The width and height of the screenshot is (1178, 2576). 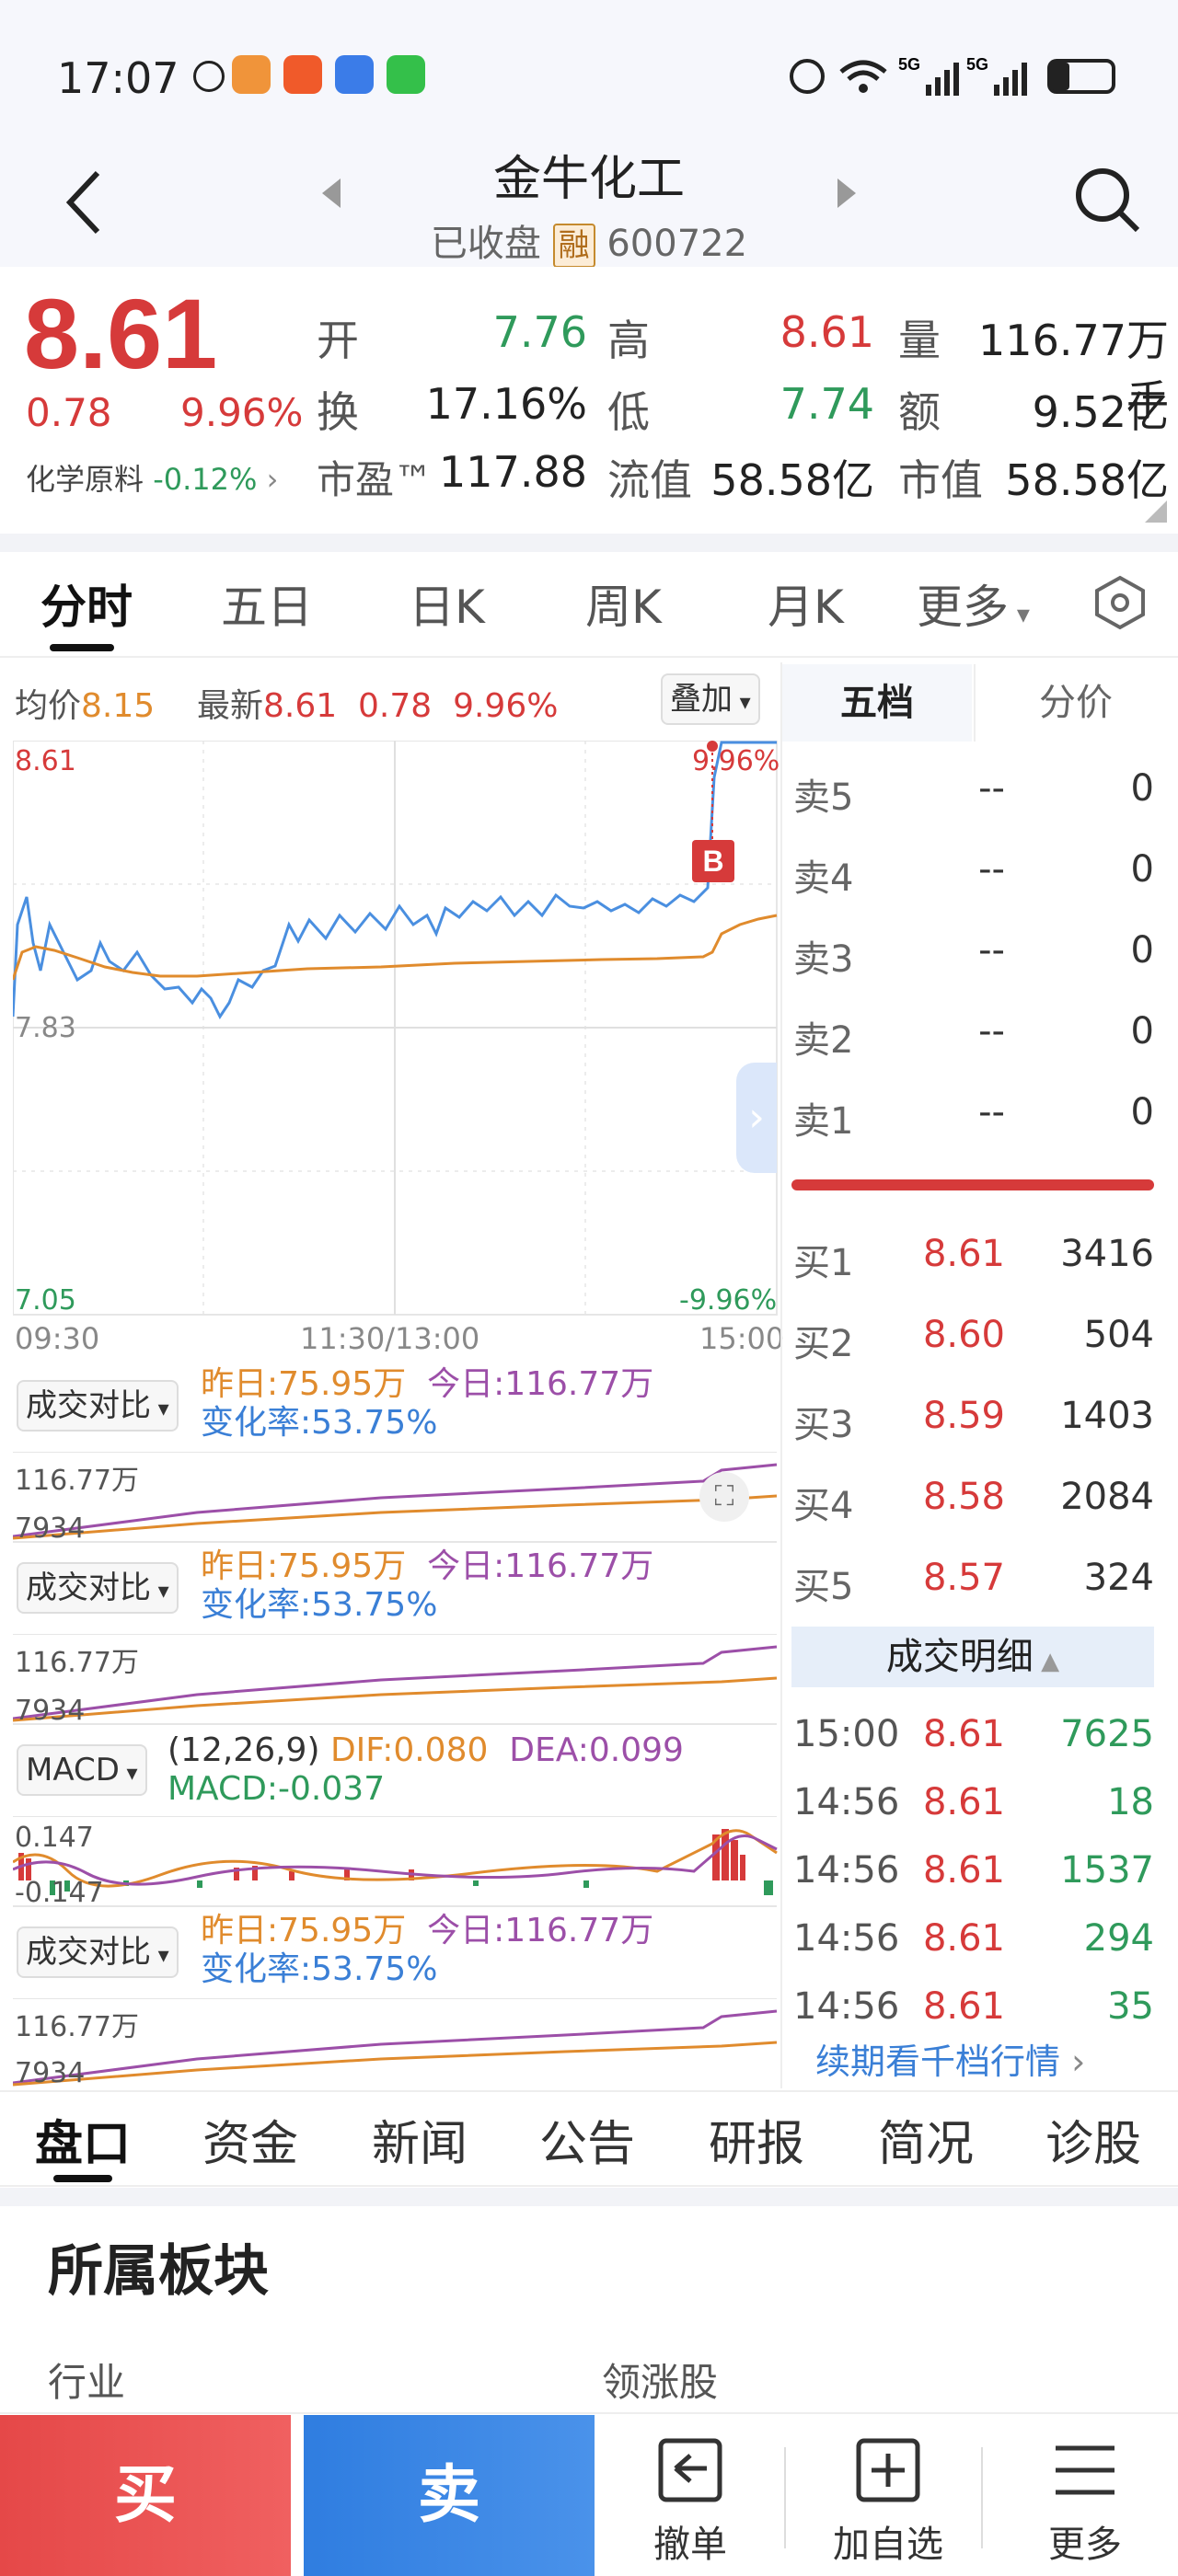 What do you see at coordinates (1108, 200) in the screenshot?
I see `search-icon` at bounding box center [1108, 200].